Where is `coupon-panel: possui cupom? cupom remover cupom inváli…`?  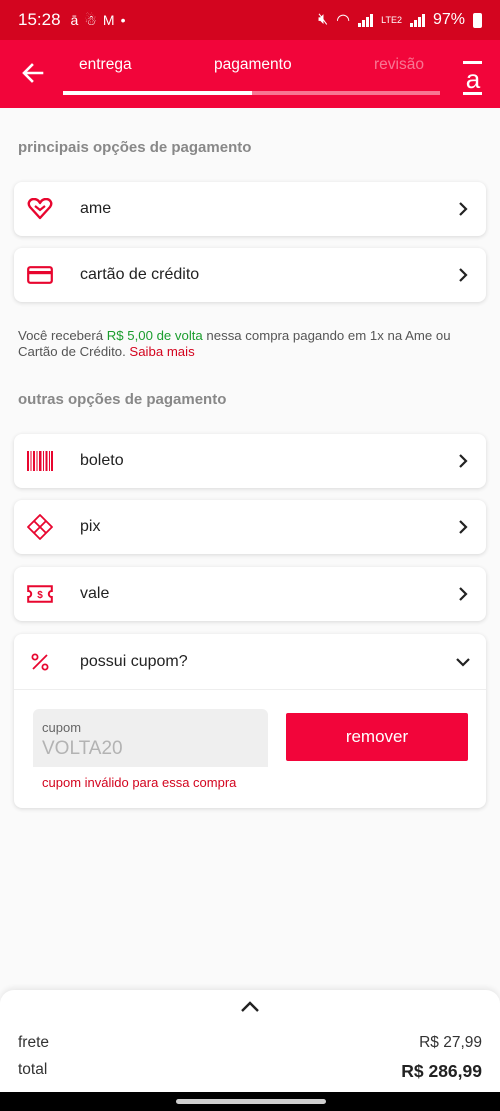 coupon-panel: possui cupom? cupom remover cupom inváli… is located at coordinates (250, 721).